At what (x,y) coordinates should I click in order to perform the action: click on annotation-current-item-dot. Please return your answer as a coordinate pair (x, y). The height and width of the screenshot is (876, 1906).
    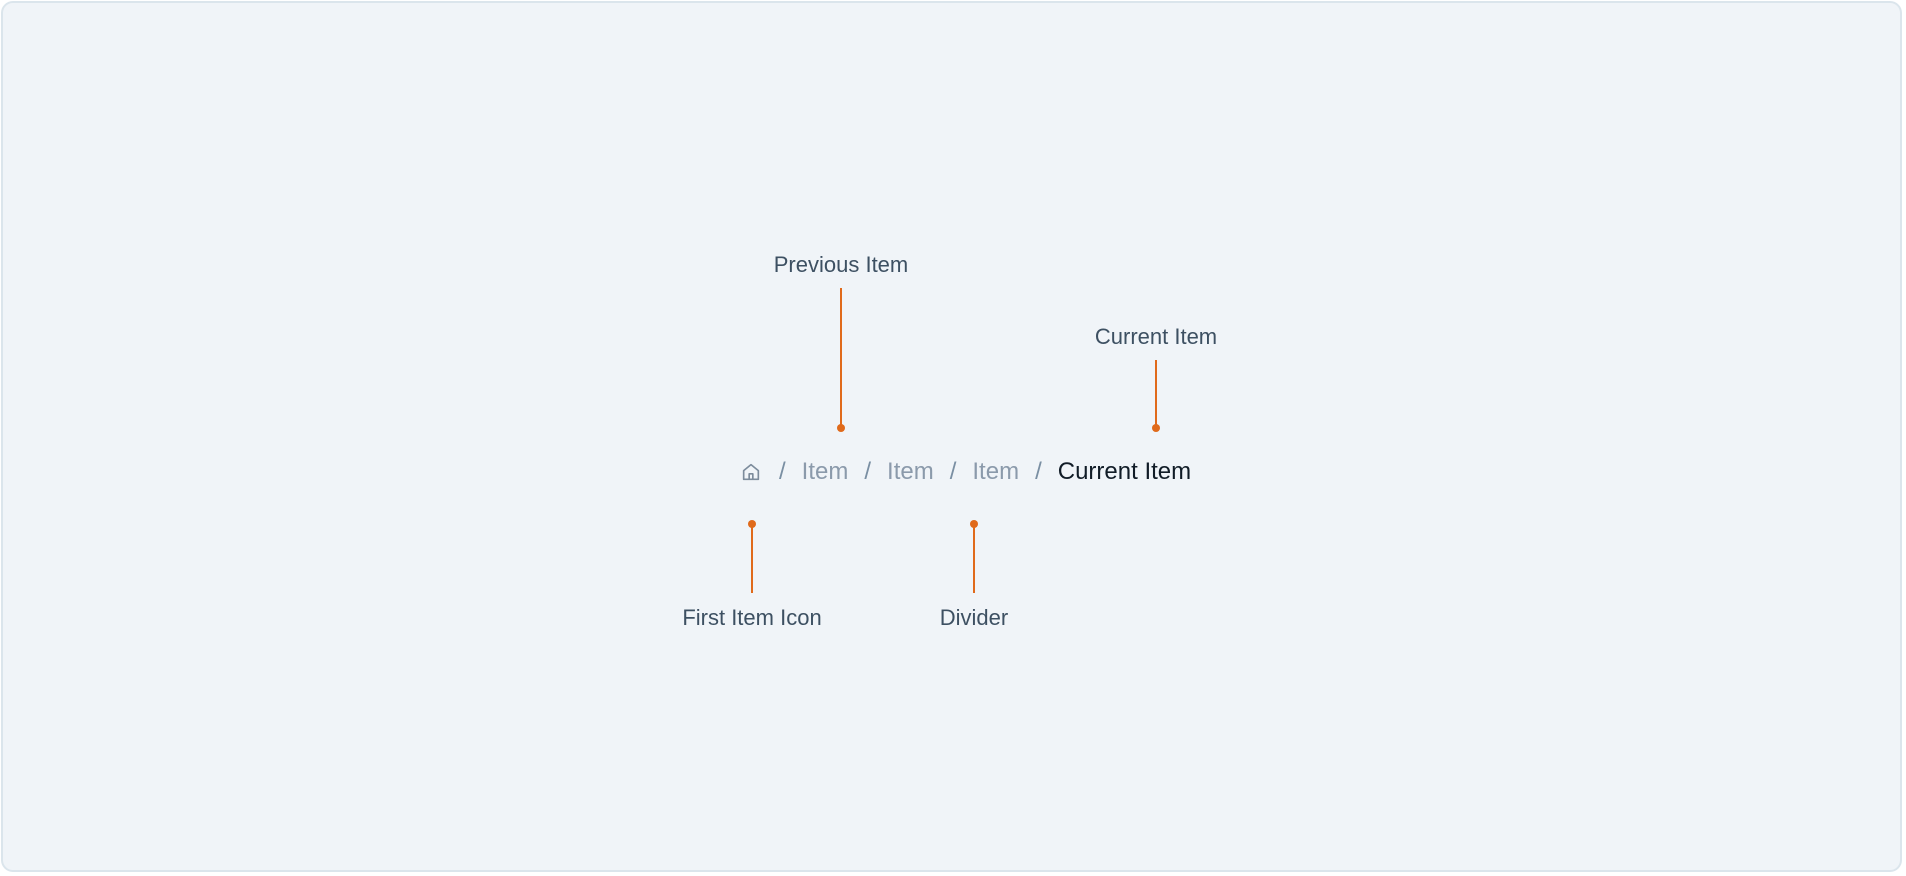
    Looking at the image, I should click on (1156, 428).